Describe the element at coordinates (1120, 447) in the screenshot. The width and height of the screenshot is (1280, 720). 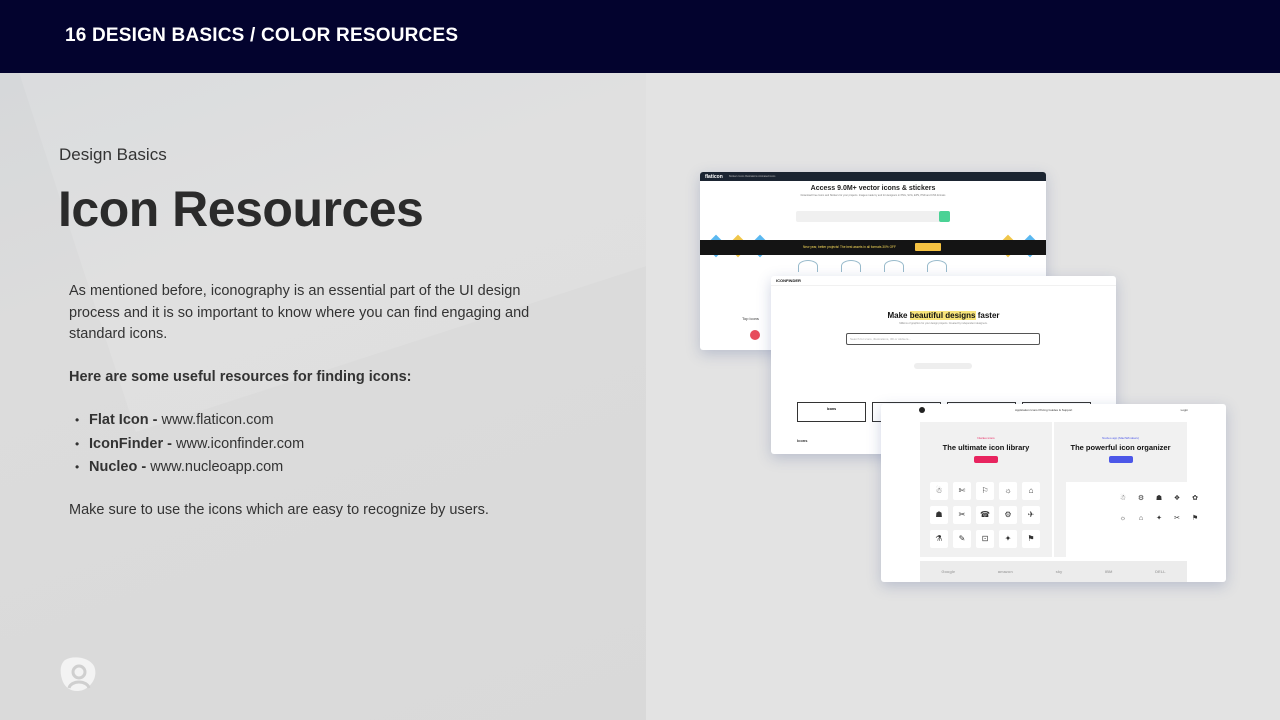
I see `app-heading: The powerful icon organizer` at that location.